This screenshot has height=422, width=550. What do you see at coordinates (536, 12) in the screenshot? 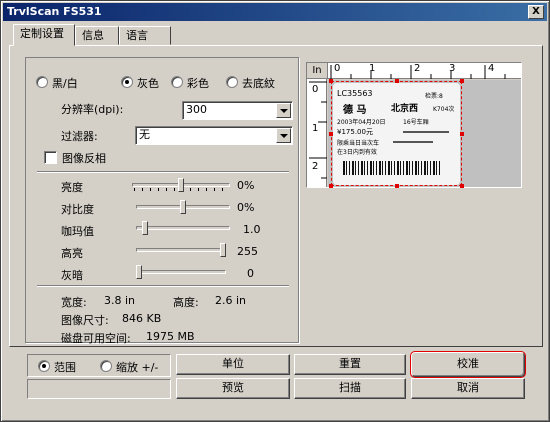
I see `close-button: X` at bounding box center [536, 12].